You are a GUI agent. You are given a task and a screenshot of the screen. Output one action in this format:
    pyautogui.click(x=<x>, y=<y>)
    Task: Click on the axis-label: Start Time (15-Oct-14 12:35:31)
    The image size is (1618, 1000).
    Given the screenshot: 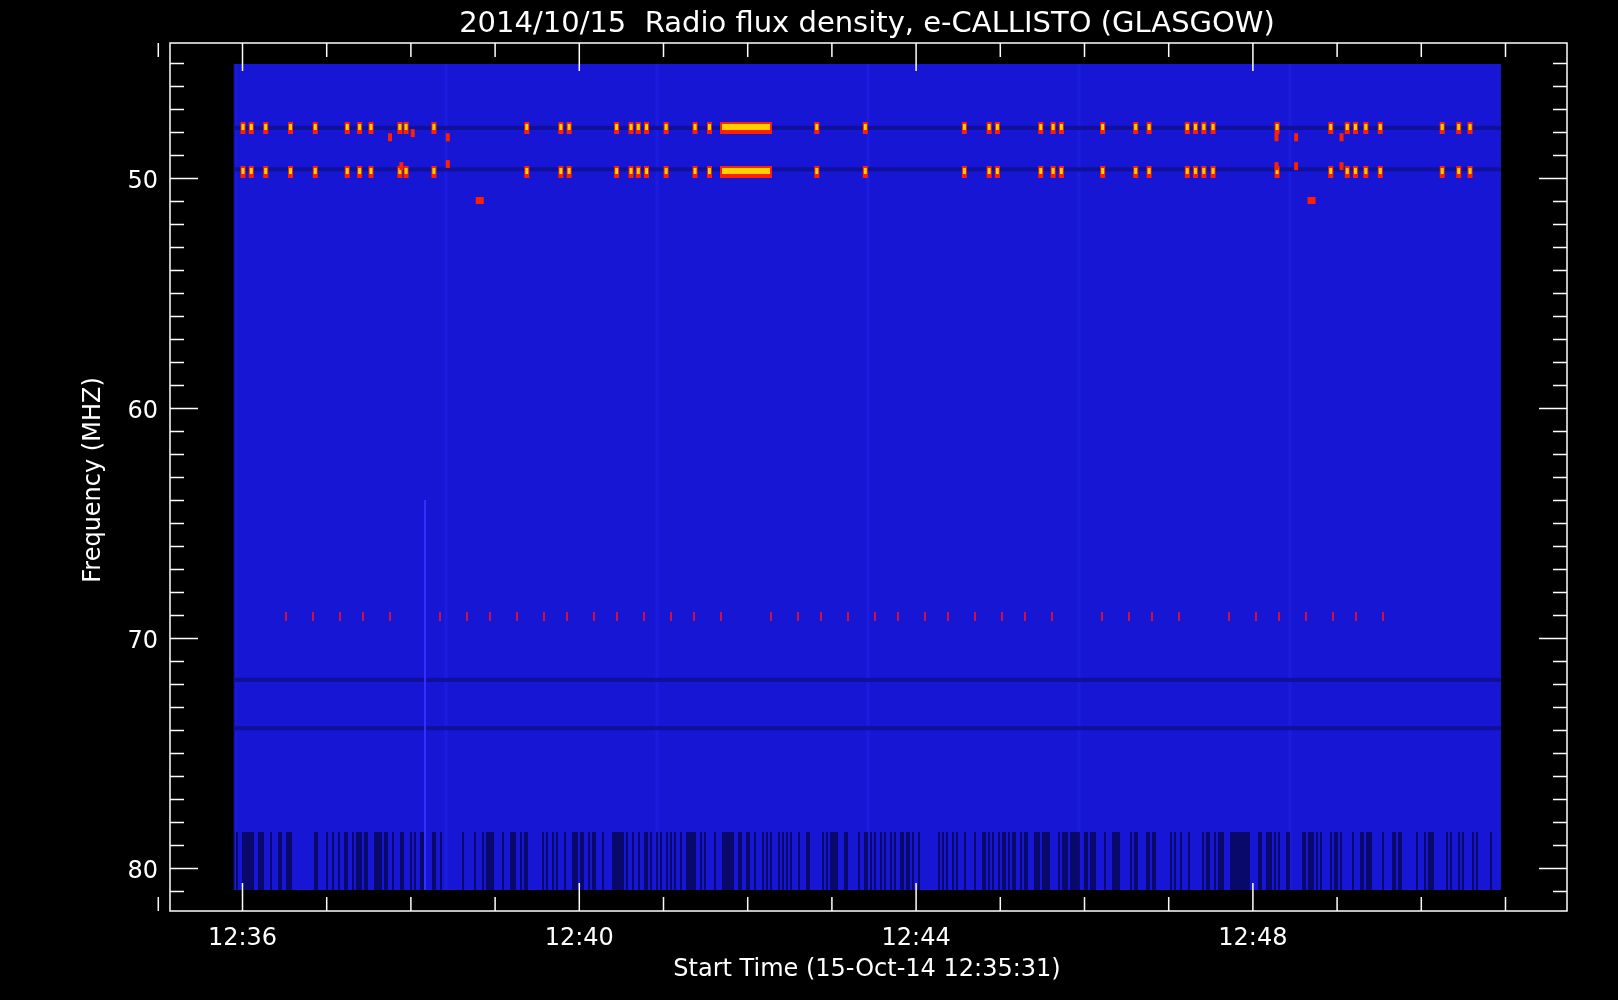 What is the action you would take?
    pyautogui.click(x=867, y=968)
    